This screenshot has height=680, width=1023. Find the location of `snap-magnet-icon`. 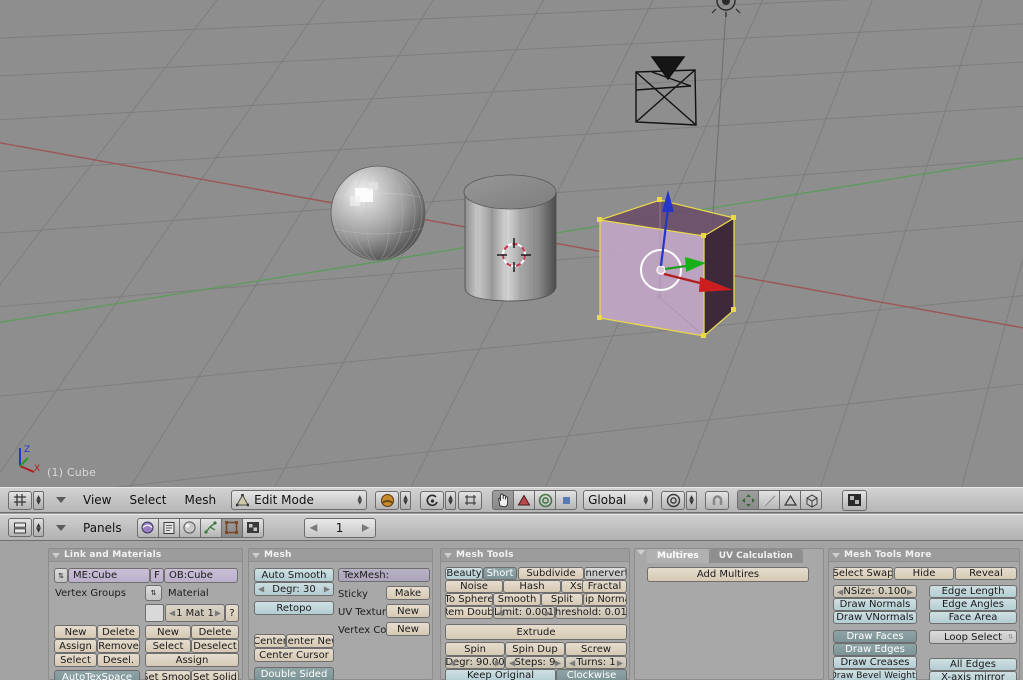

snap-magnet-icon is located at coordinates (717, 500).